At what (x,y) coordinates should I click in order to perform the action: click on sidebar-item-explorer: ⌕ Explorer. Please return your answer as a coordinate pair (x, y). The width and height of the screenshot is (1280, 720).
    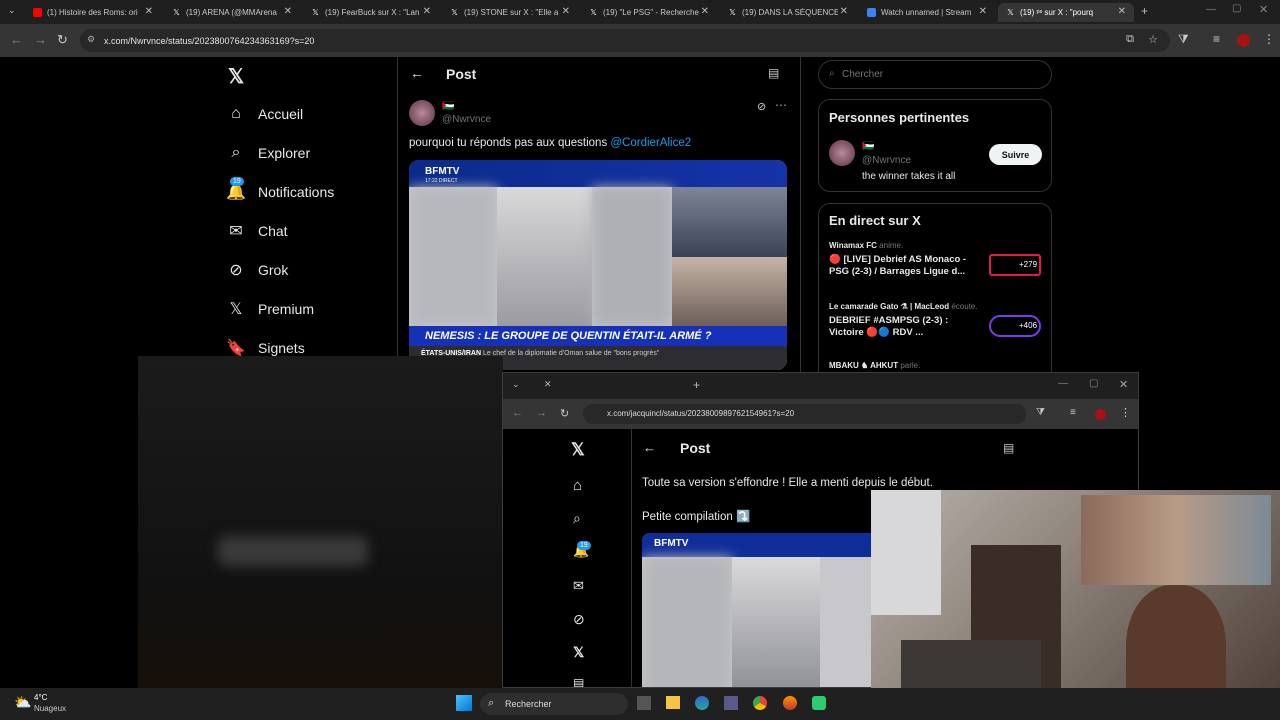
    Looking at the image, I should click on (268, 153).